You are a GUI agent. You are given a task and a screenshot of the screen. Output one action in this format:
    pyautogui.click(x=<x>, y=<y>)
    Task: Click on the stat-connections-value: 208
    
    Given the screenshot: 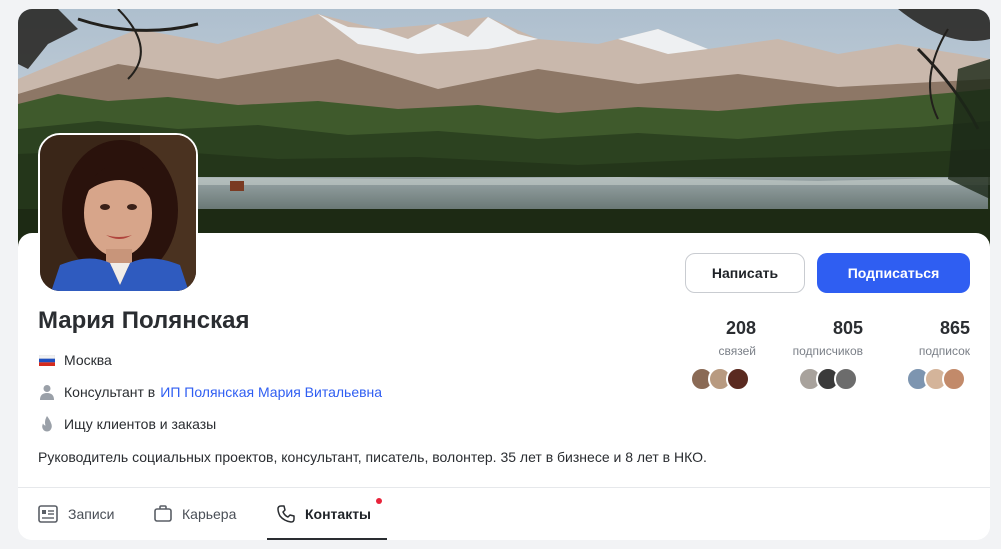 What is the action you would take?
    pyautogui.click(x=740, y=328)
    